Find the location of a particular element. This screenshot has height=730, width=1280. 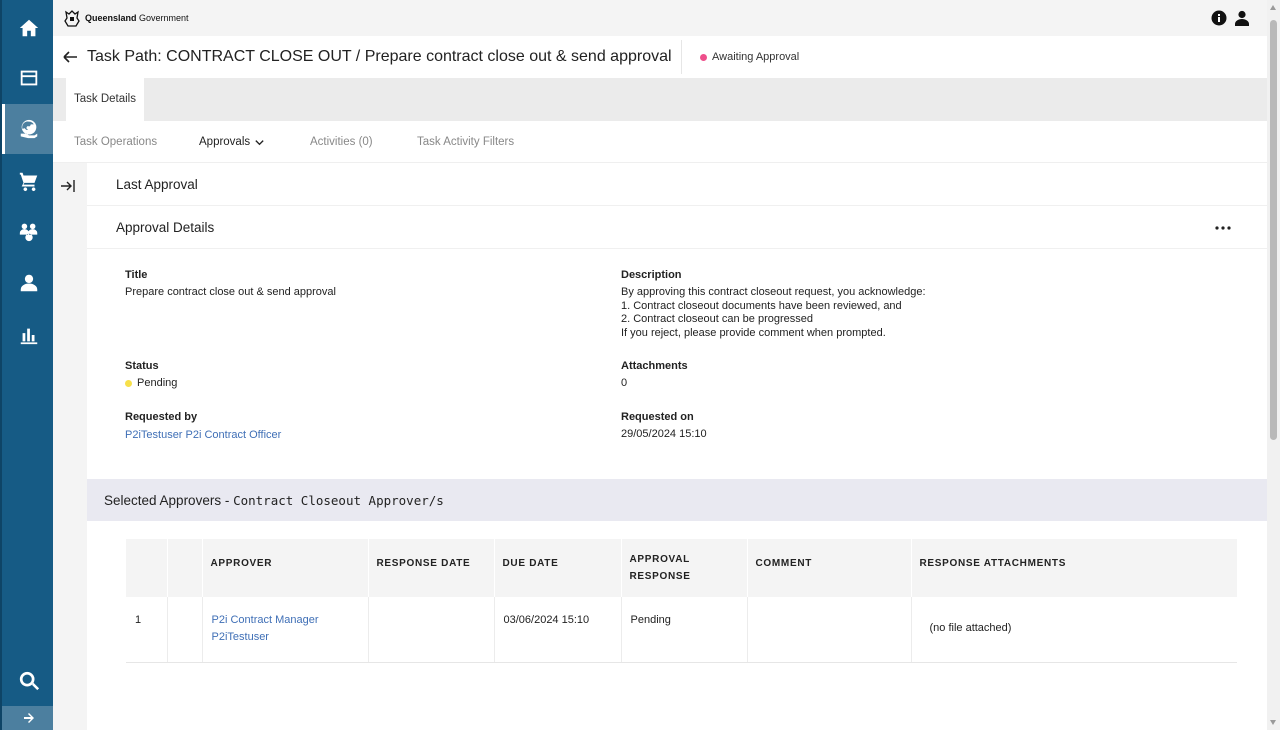

status-dot-icon is located at coordinates (703, 57).